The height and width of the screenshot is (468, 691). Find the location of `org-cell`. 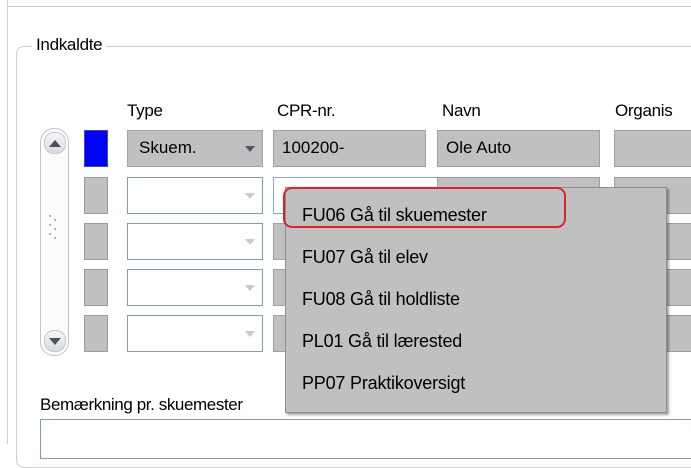

org-cell is located at coordinates (652, 148).